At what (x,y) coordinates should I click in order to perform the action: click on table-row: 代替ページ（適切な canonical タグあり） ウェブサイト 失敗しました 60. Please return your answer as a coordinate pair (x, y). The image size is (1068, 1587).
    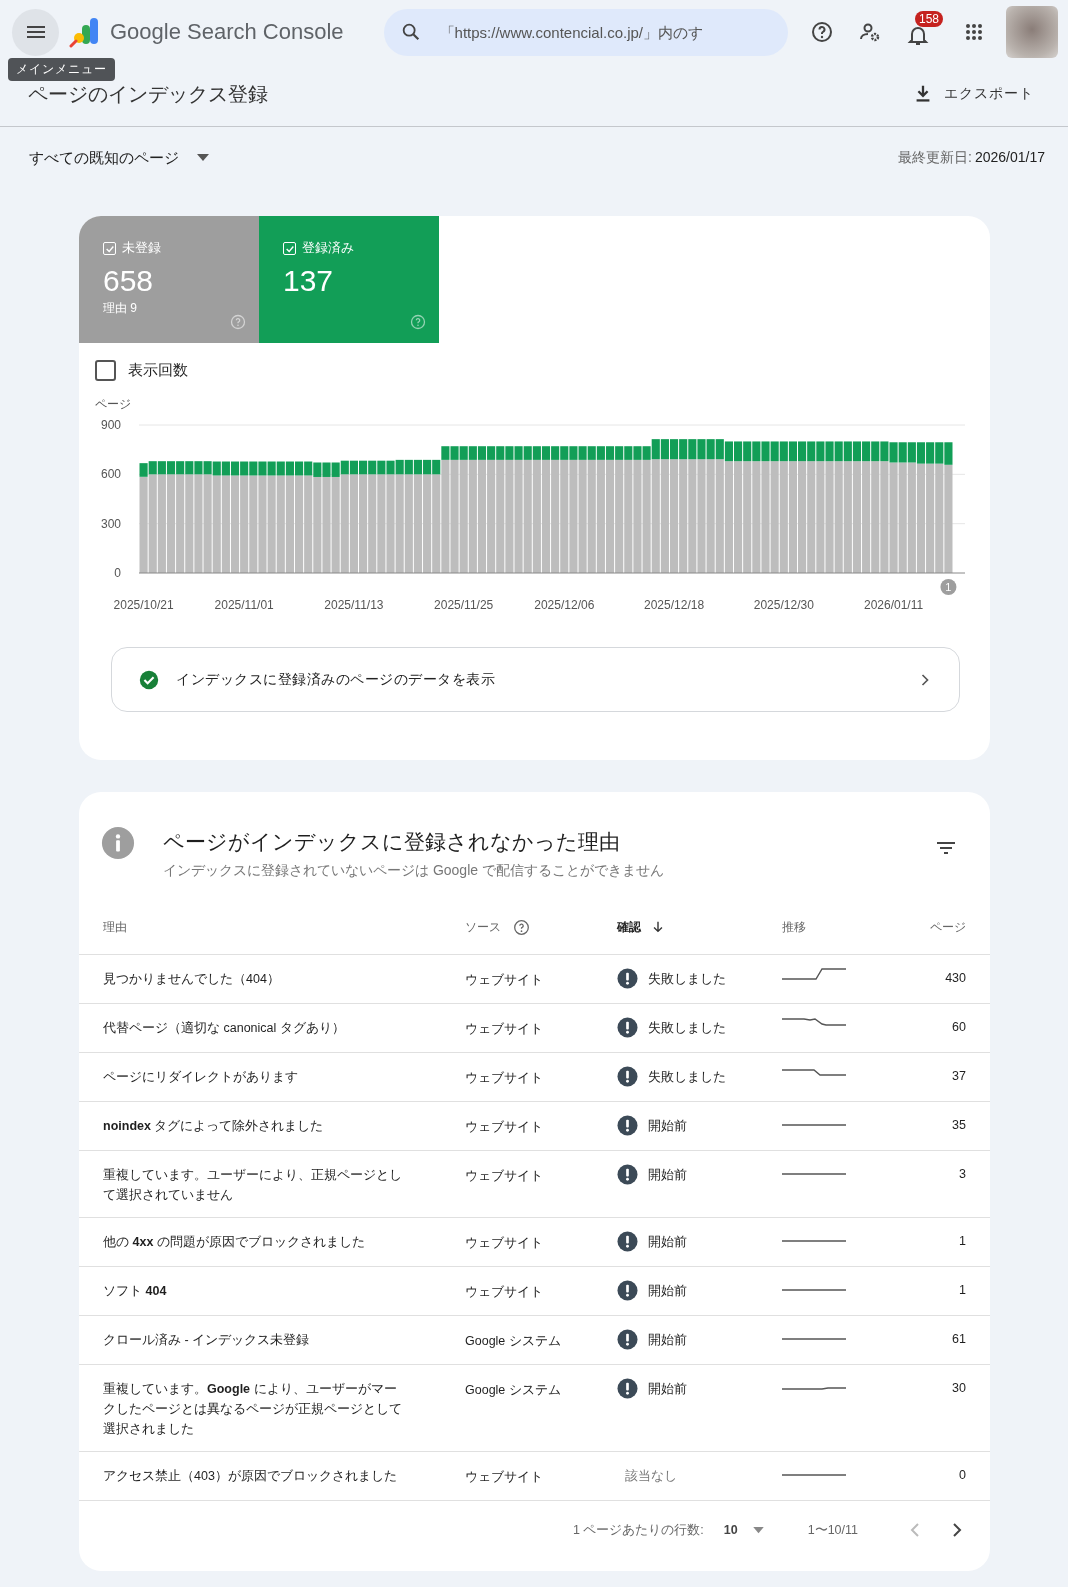
    Looking at the image, I should click on (534, 1028).